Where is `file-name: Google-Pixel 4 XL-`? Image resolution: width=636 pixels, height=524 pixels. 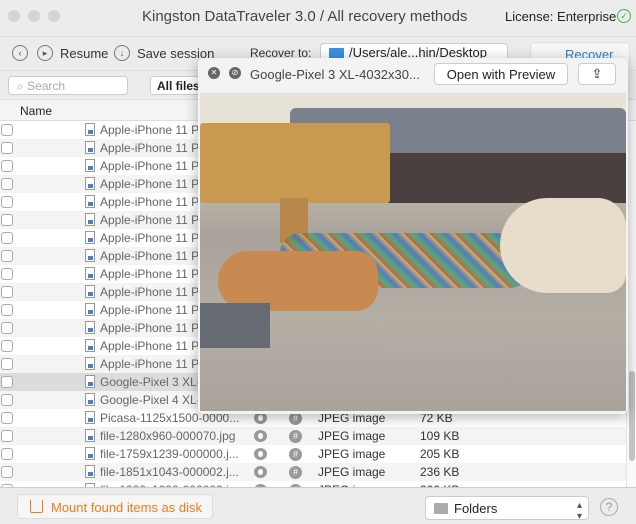 file-name: Google-Pixel 4 XL- is located at coordinates (150, 400).